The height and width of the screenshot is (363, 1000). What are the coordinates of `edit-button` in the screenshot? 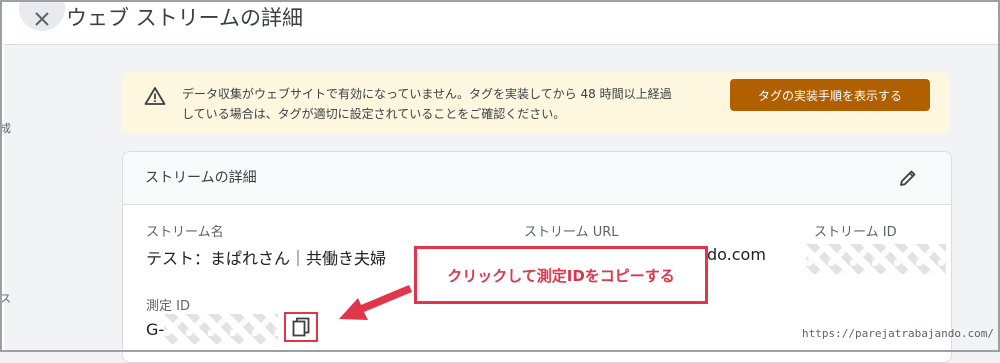 It's located at (908, 178).